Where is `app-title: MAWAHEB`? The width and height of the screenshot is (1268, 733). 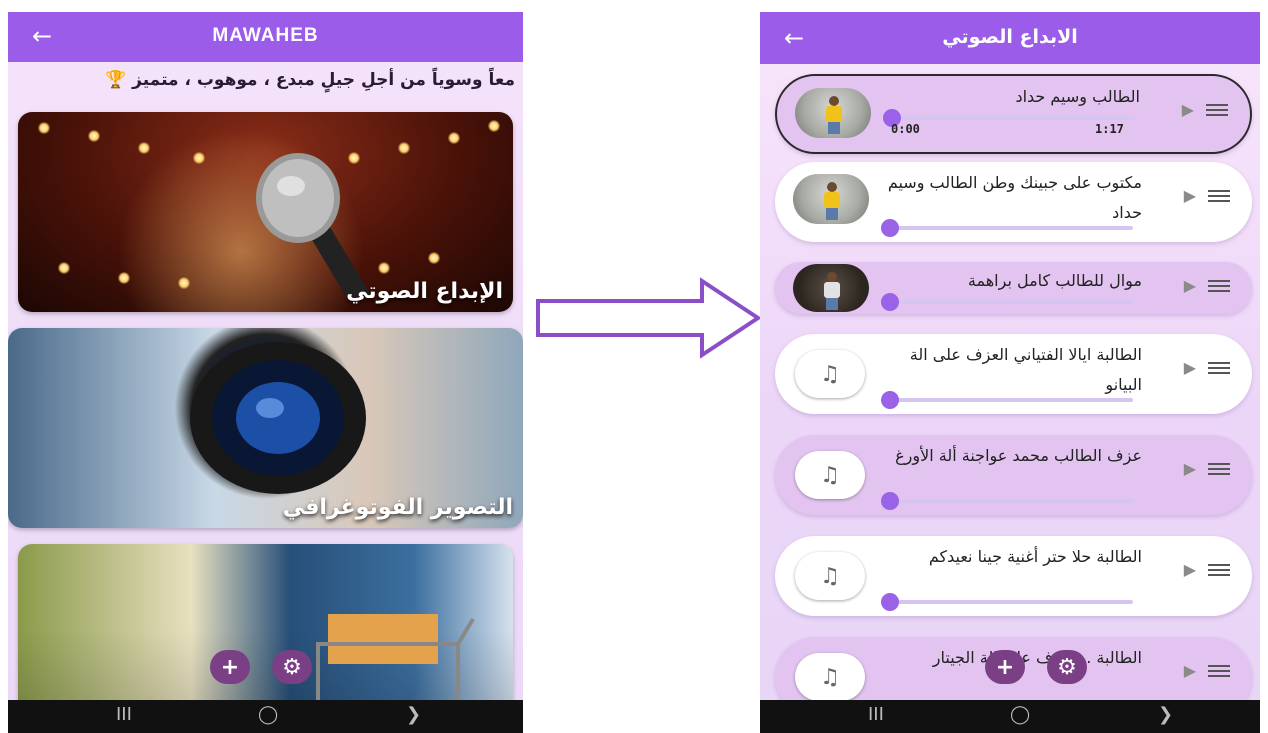
app-title: MAWAHEB is located at coordinates (265, 35).